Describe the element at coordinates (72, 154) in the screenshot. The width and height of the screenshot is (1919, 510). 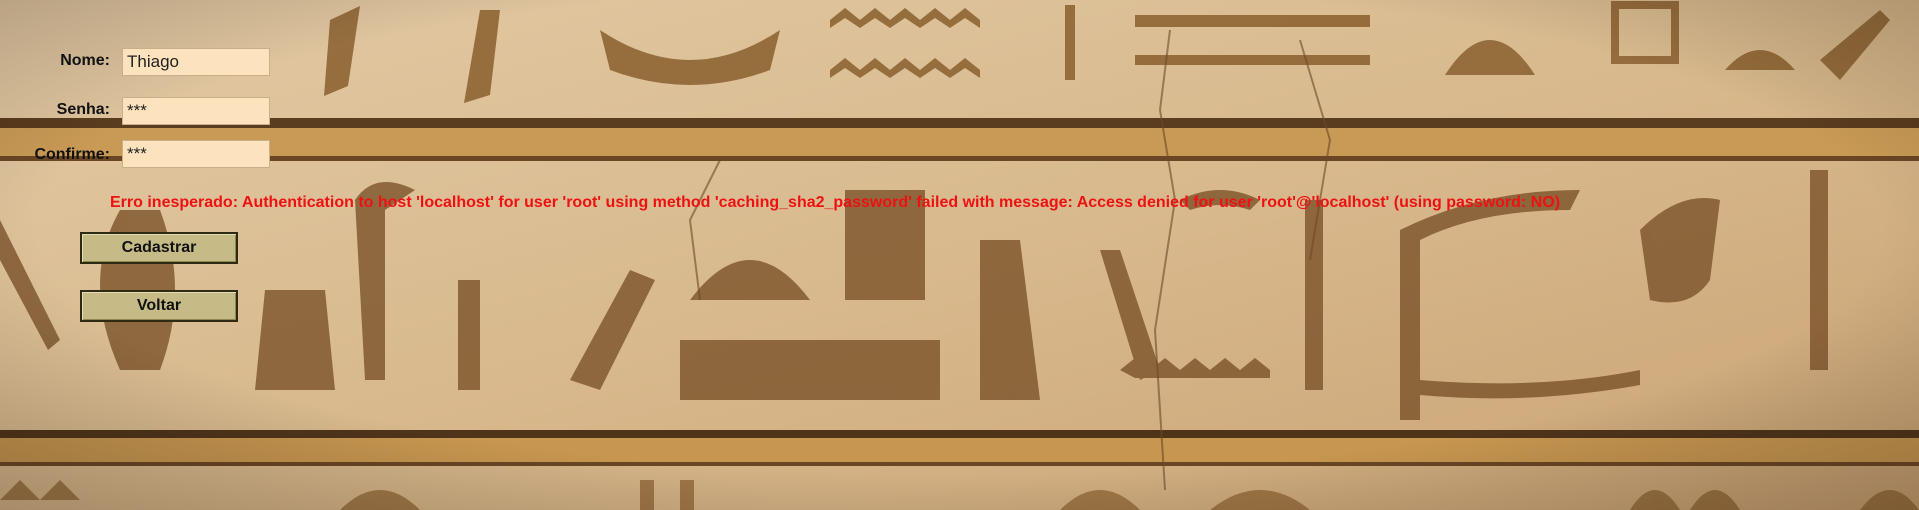
I see `confirme-label: Confirme:` at that location.